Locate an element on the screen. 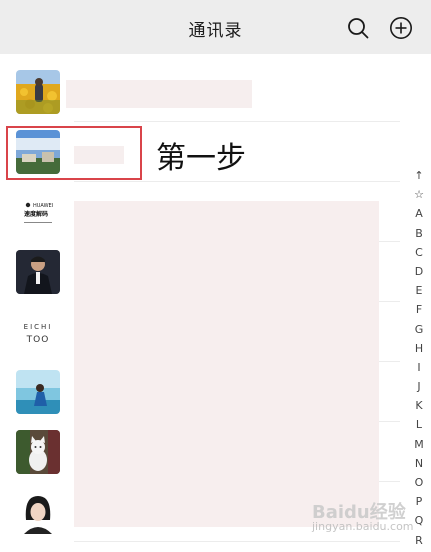 The width and height of the screenshot is (431, 552). add-circle-icon is located at coordinates (401, 28).